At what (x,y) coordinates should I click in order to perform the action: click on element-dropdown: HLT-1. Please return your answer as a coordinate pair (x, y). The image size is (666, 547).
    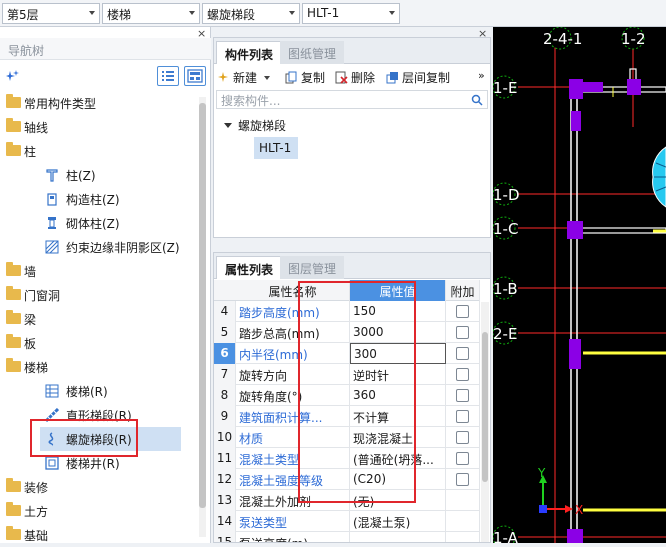
    Looking at the image, I should click on (351, 13).